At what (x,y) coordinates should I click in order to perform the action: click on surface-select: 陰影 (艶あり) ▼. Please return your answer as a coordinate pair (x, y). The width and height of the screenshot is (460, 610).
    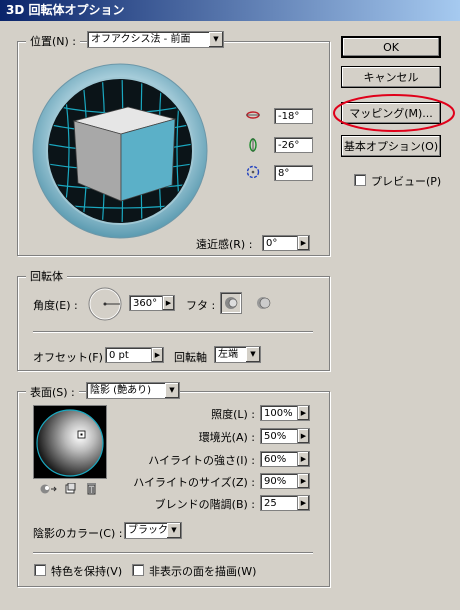
    Looking at the image, I should click on (133, 390).